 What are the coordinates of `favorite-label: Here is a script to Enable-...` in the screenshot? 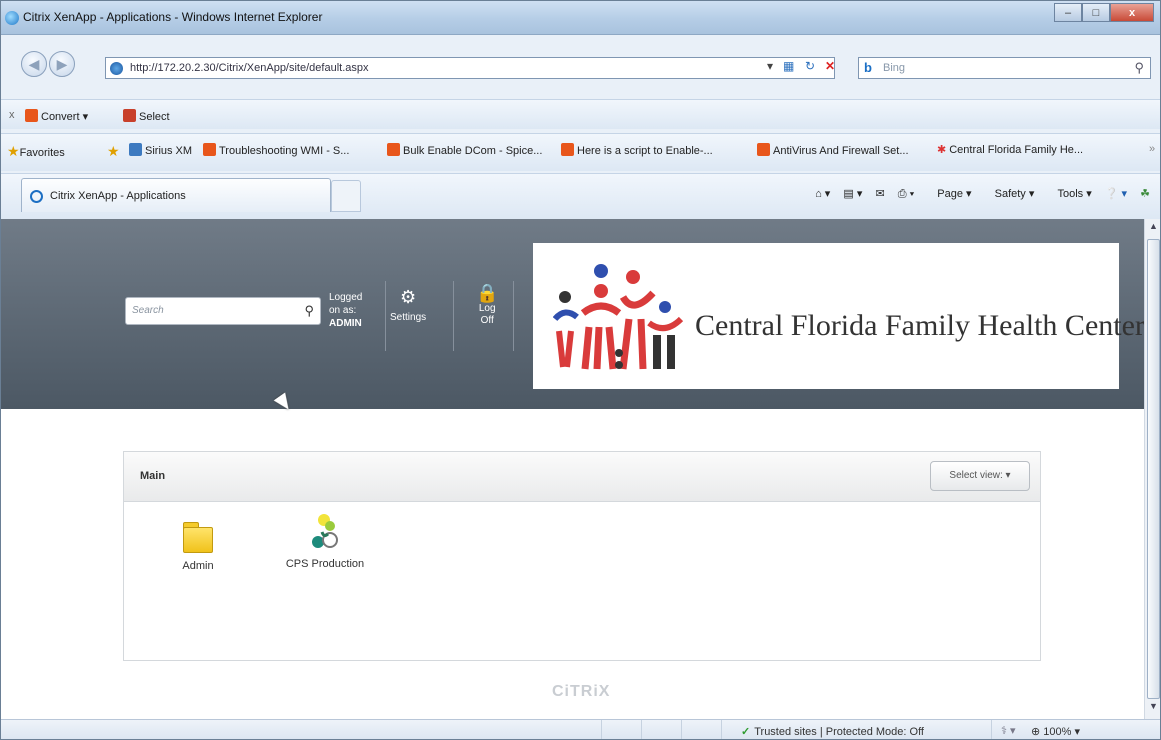 It's located at (645, 151).